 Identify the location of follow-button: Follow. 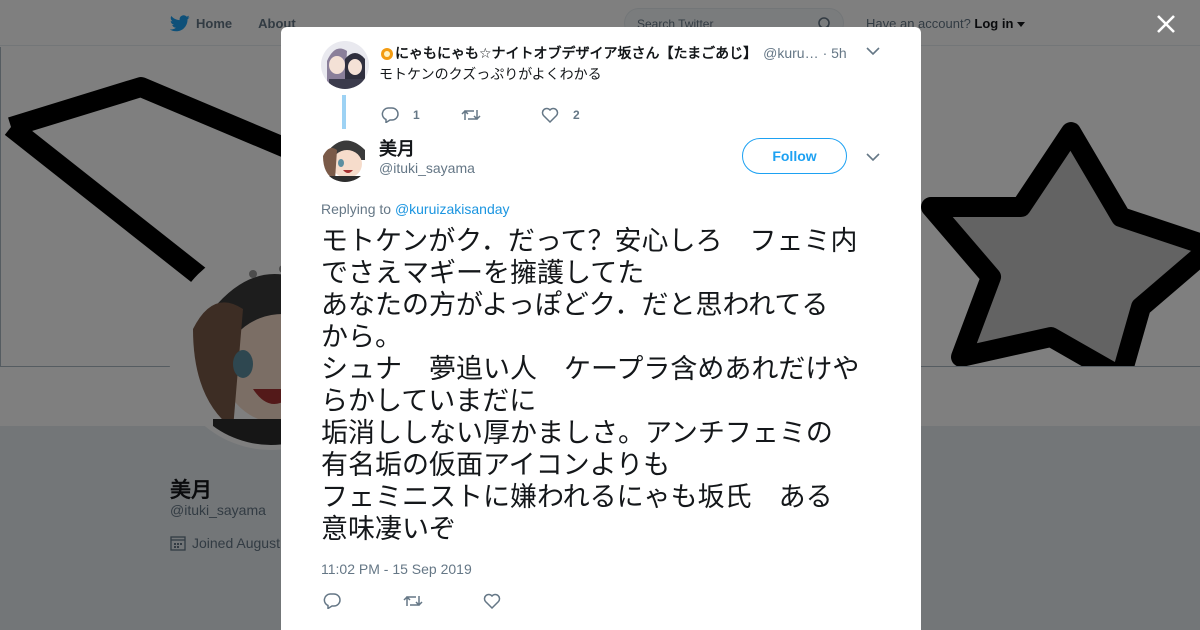
(794, 156).